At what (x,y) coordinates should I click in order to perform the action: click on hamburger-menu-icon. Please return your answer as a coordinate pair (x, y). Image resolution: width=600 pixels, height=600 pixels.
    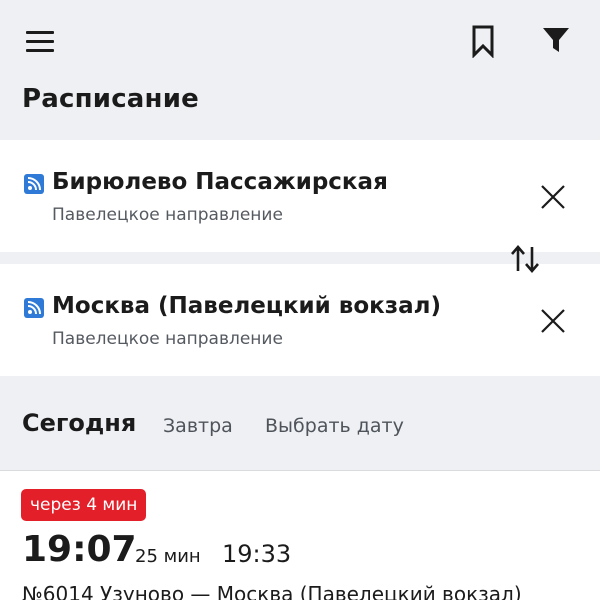
    Looking at the image, I should click on (40, 41).